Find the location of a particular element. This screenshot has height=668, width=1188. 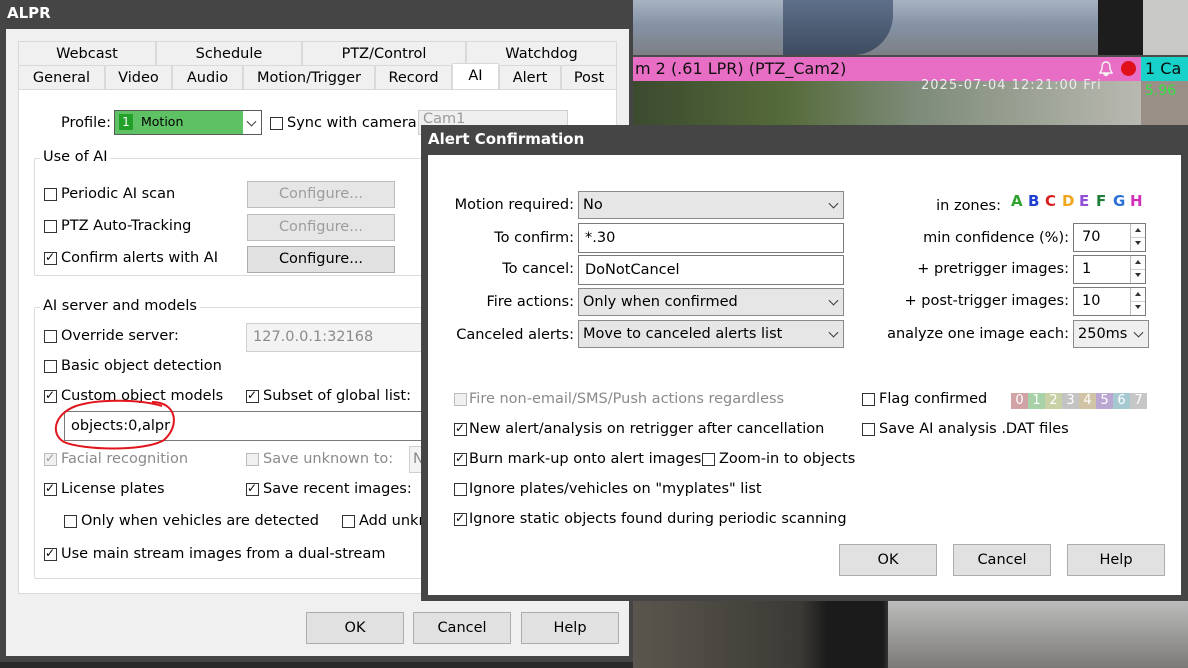

new-alert-checkbox is located at coordinates (460, 428).